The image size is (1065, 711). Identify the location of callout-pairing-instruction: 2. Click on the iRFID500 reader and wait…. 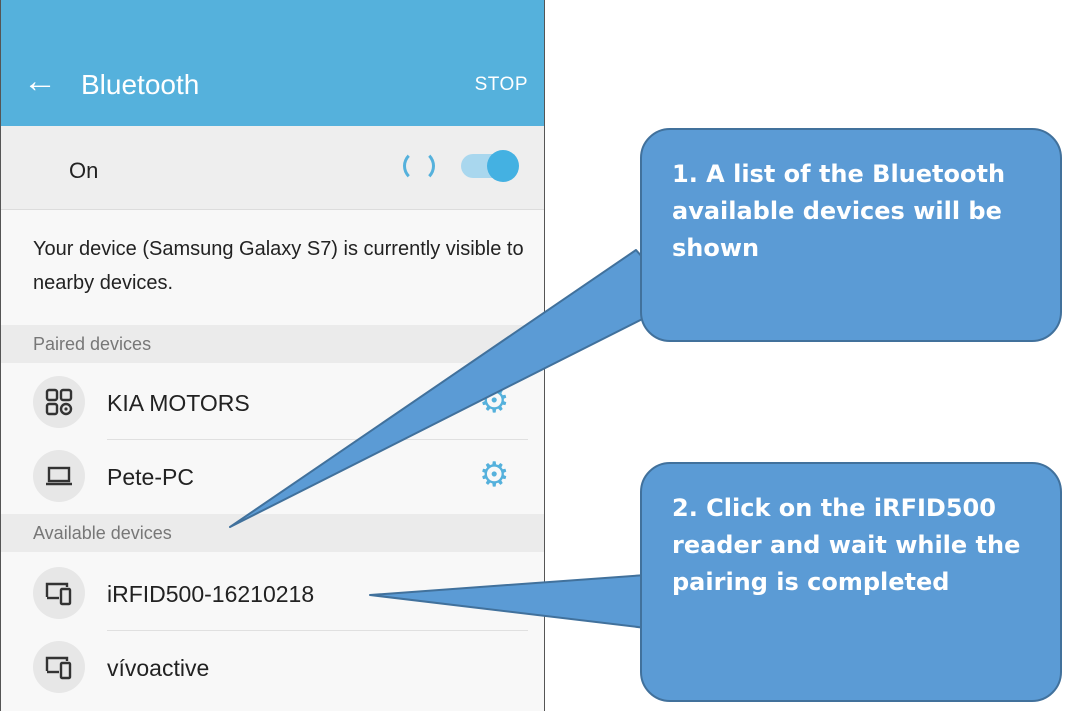
(851, 582).